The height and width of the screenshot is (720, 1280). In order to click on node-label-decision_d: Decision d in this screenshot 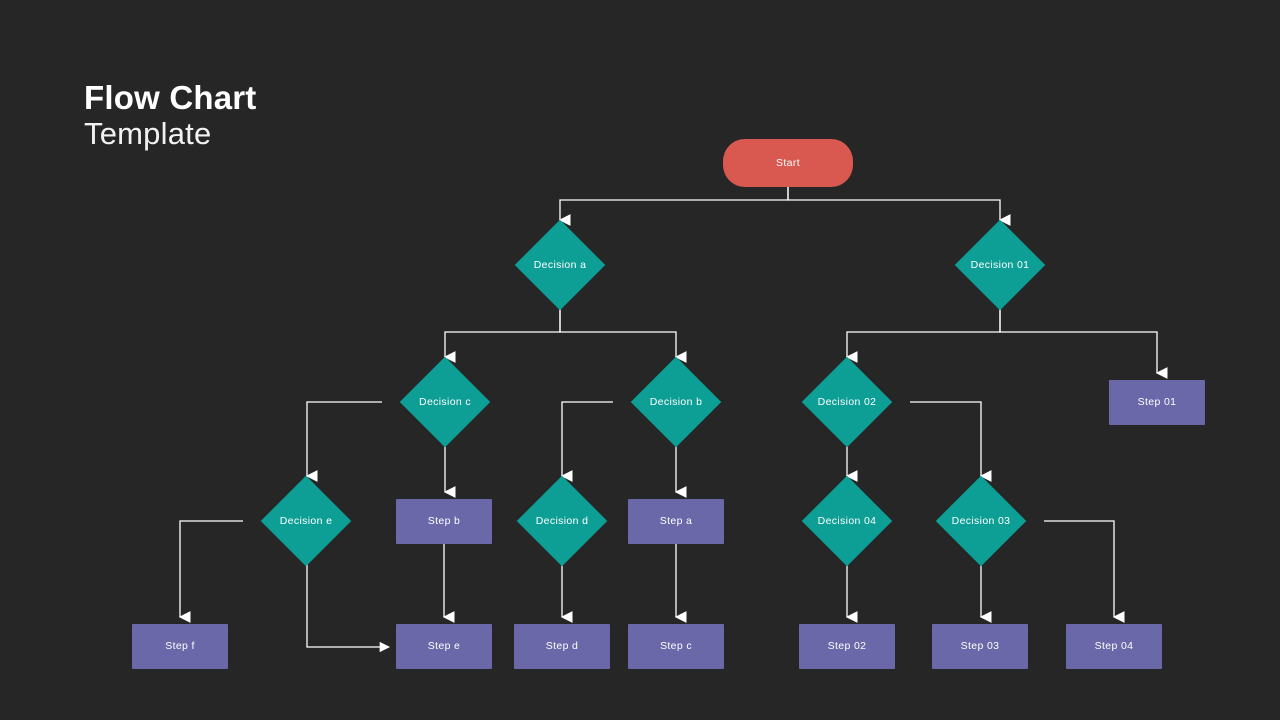, I will do `click(562, 520)`.